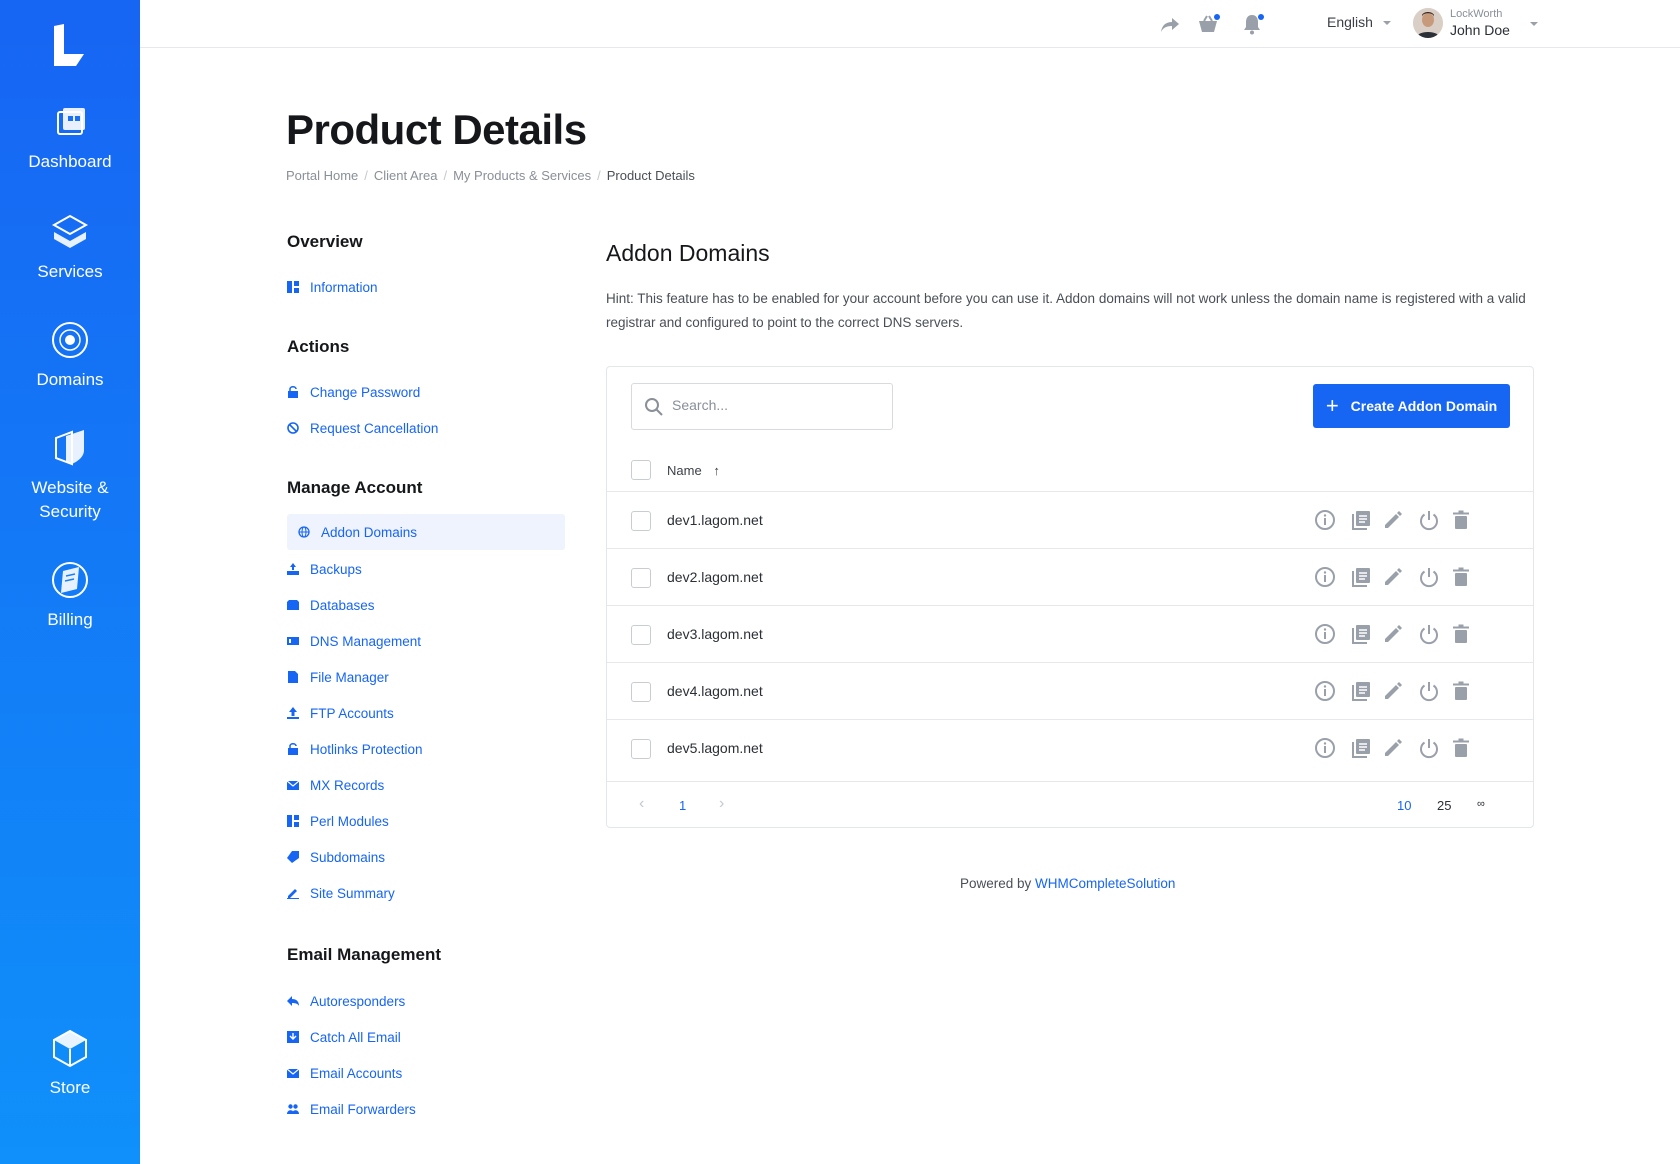 Image resolution: width=1680 pixels, height=1164 pixels. I want to click on link-perl-modules: Perl Modules, so click(338, 821).